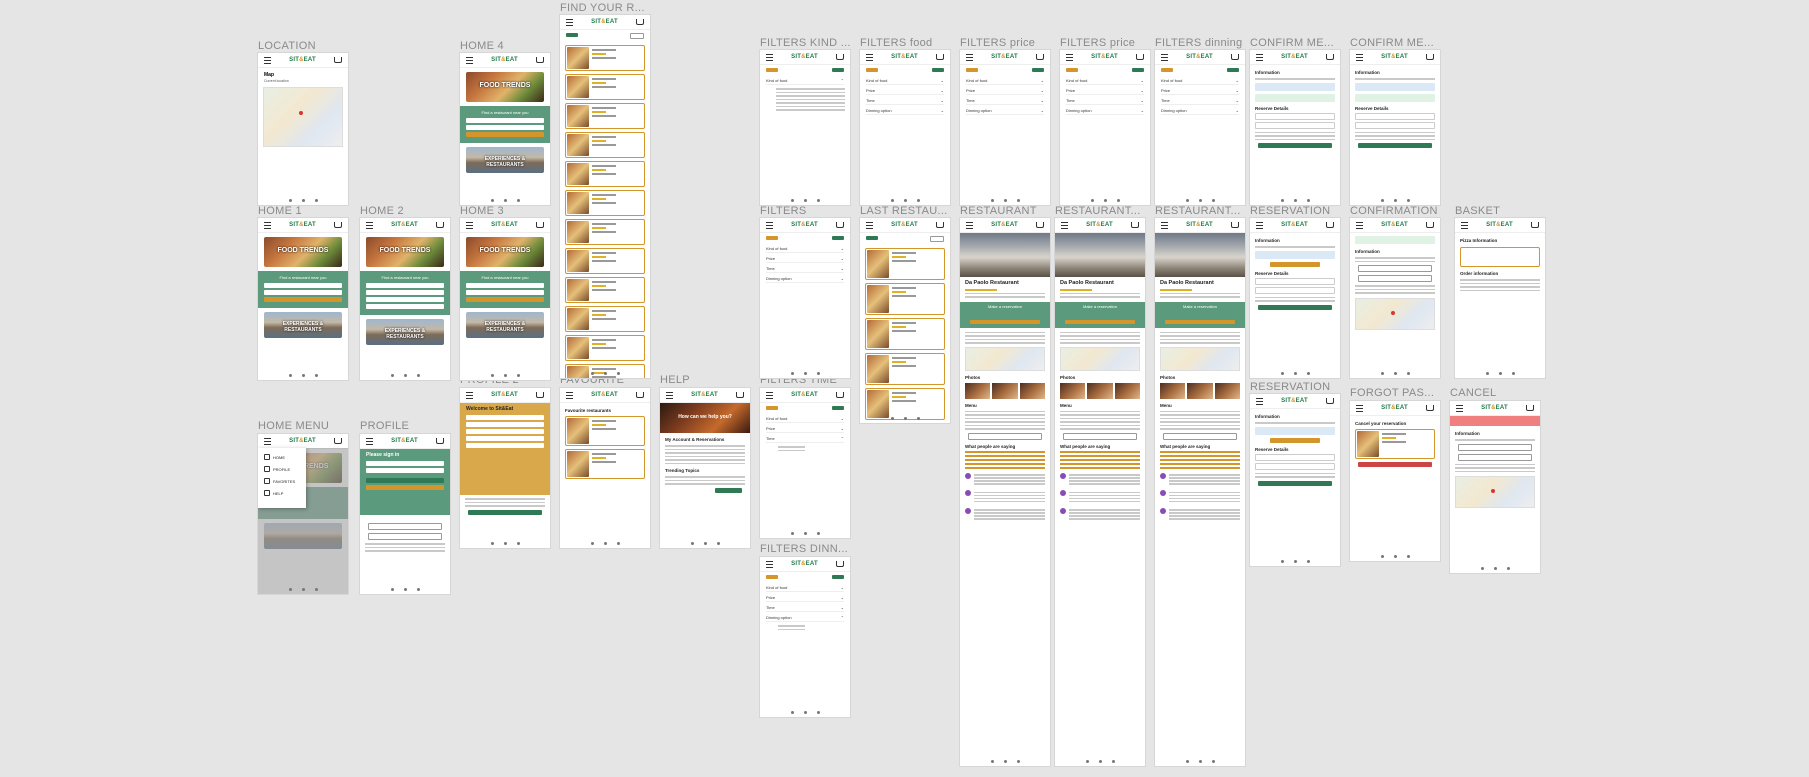  Describe the element at coordinates (337, 441) in the screenshot. I see `close-icon` at that location.